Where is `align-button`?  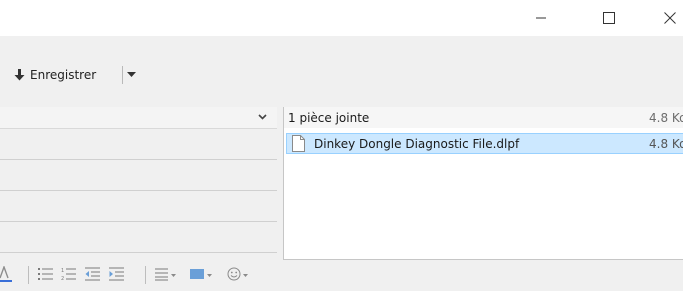 align-button is located at coordinates (166, 274).